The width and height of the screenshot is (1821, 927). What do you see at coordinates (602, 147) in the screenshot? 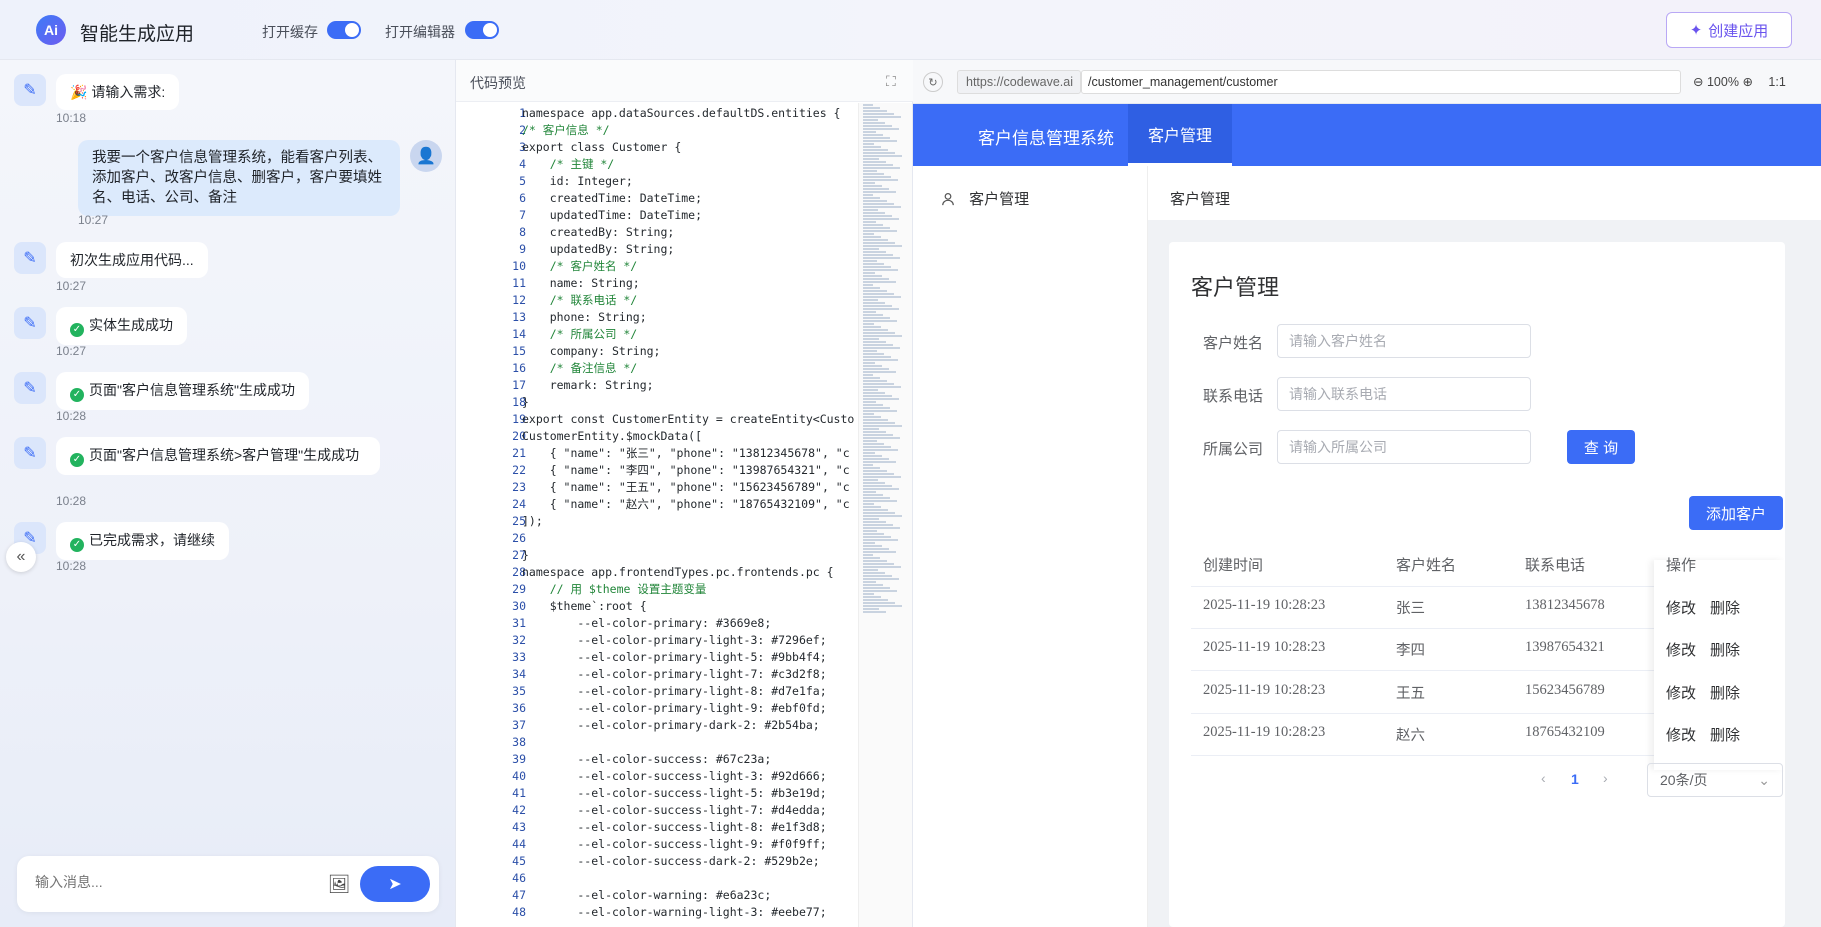
I see `code-text: export class Customer {` at bounding box center [602, 147].